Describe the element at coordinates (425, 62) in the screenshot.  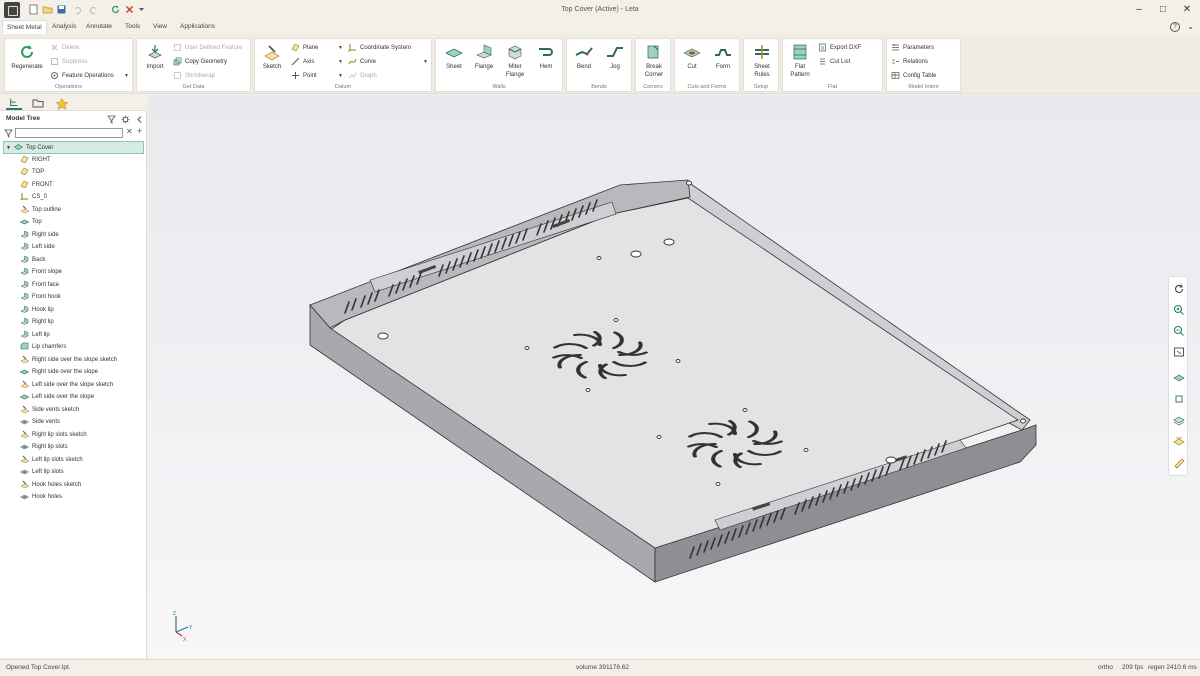
I see `curve-dropdown-icon: ▼` at that location.